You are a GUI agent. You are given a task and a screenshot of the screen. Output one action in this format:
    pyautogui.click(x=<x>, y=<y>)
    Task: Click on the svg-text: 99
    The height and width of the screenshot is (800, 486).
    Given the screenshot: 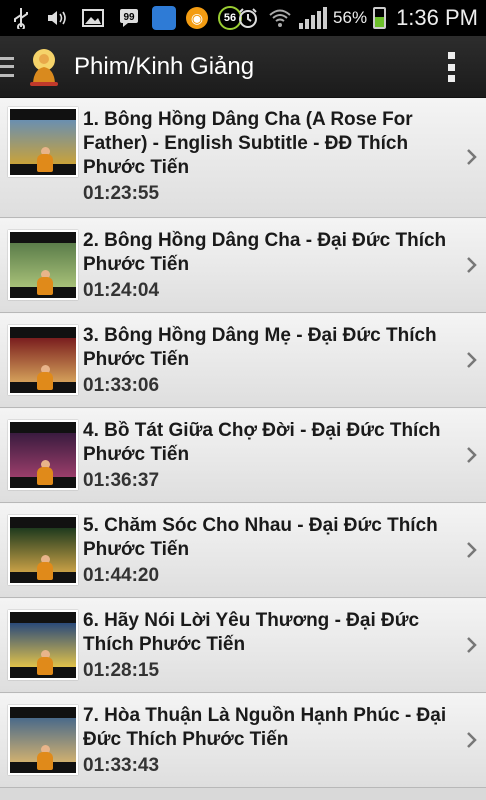 What is the action you would take?
    pyautogui.click(x=129, y=17)
    